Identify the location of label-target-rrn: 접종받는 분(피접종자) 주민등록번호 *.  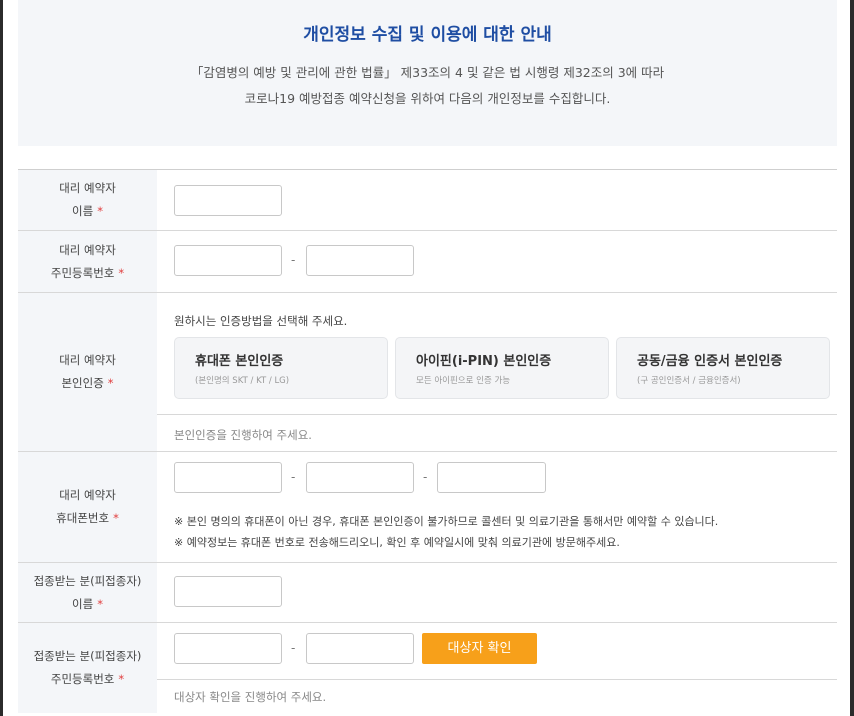
(87, 668).